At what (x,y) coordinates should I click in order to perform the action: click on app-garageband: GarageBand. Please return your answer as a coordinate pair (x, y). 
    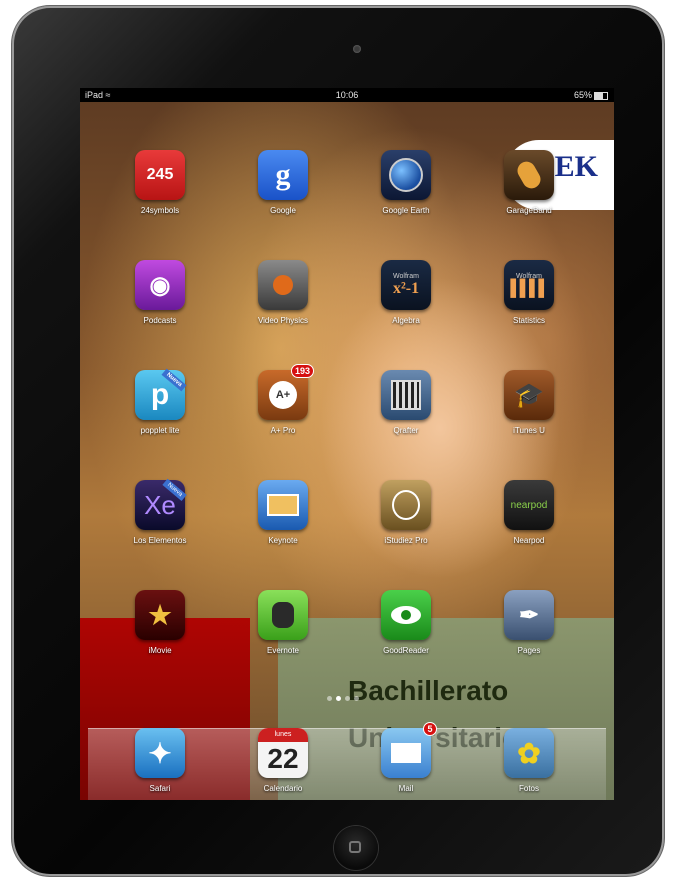
    Looking at the image, I should click on (529, 182).